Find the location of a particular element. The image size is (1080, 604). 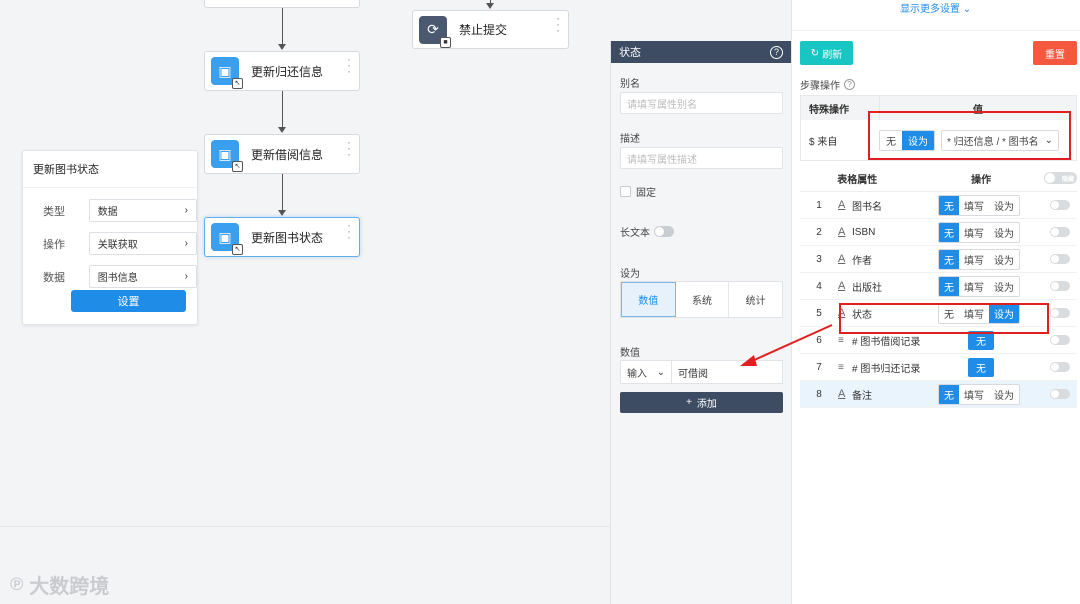

cube-icon: ▣ ↖ is located at coordinates (227, 156).